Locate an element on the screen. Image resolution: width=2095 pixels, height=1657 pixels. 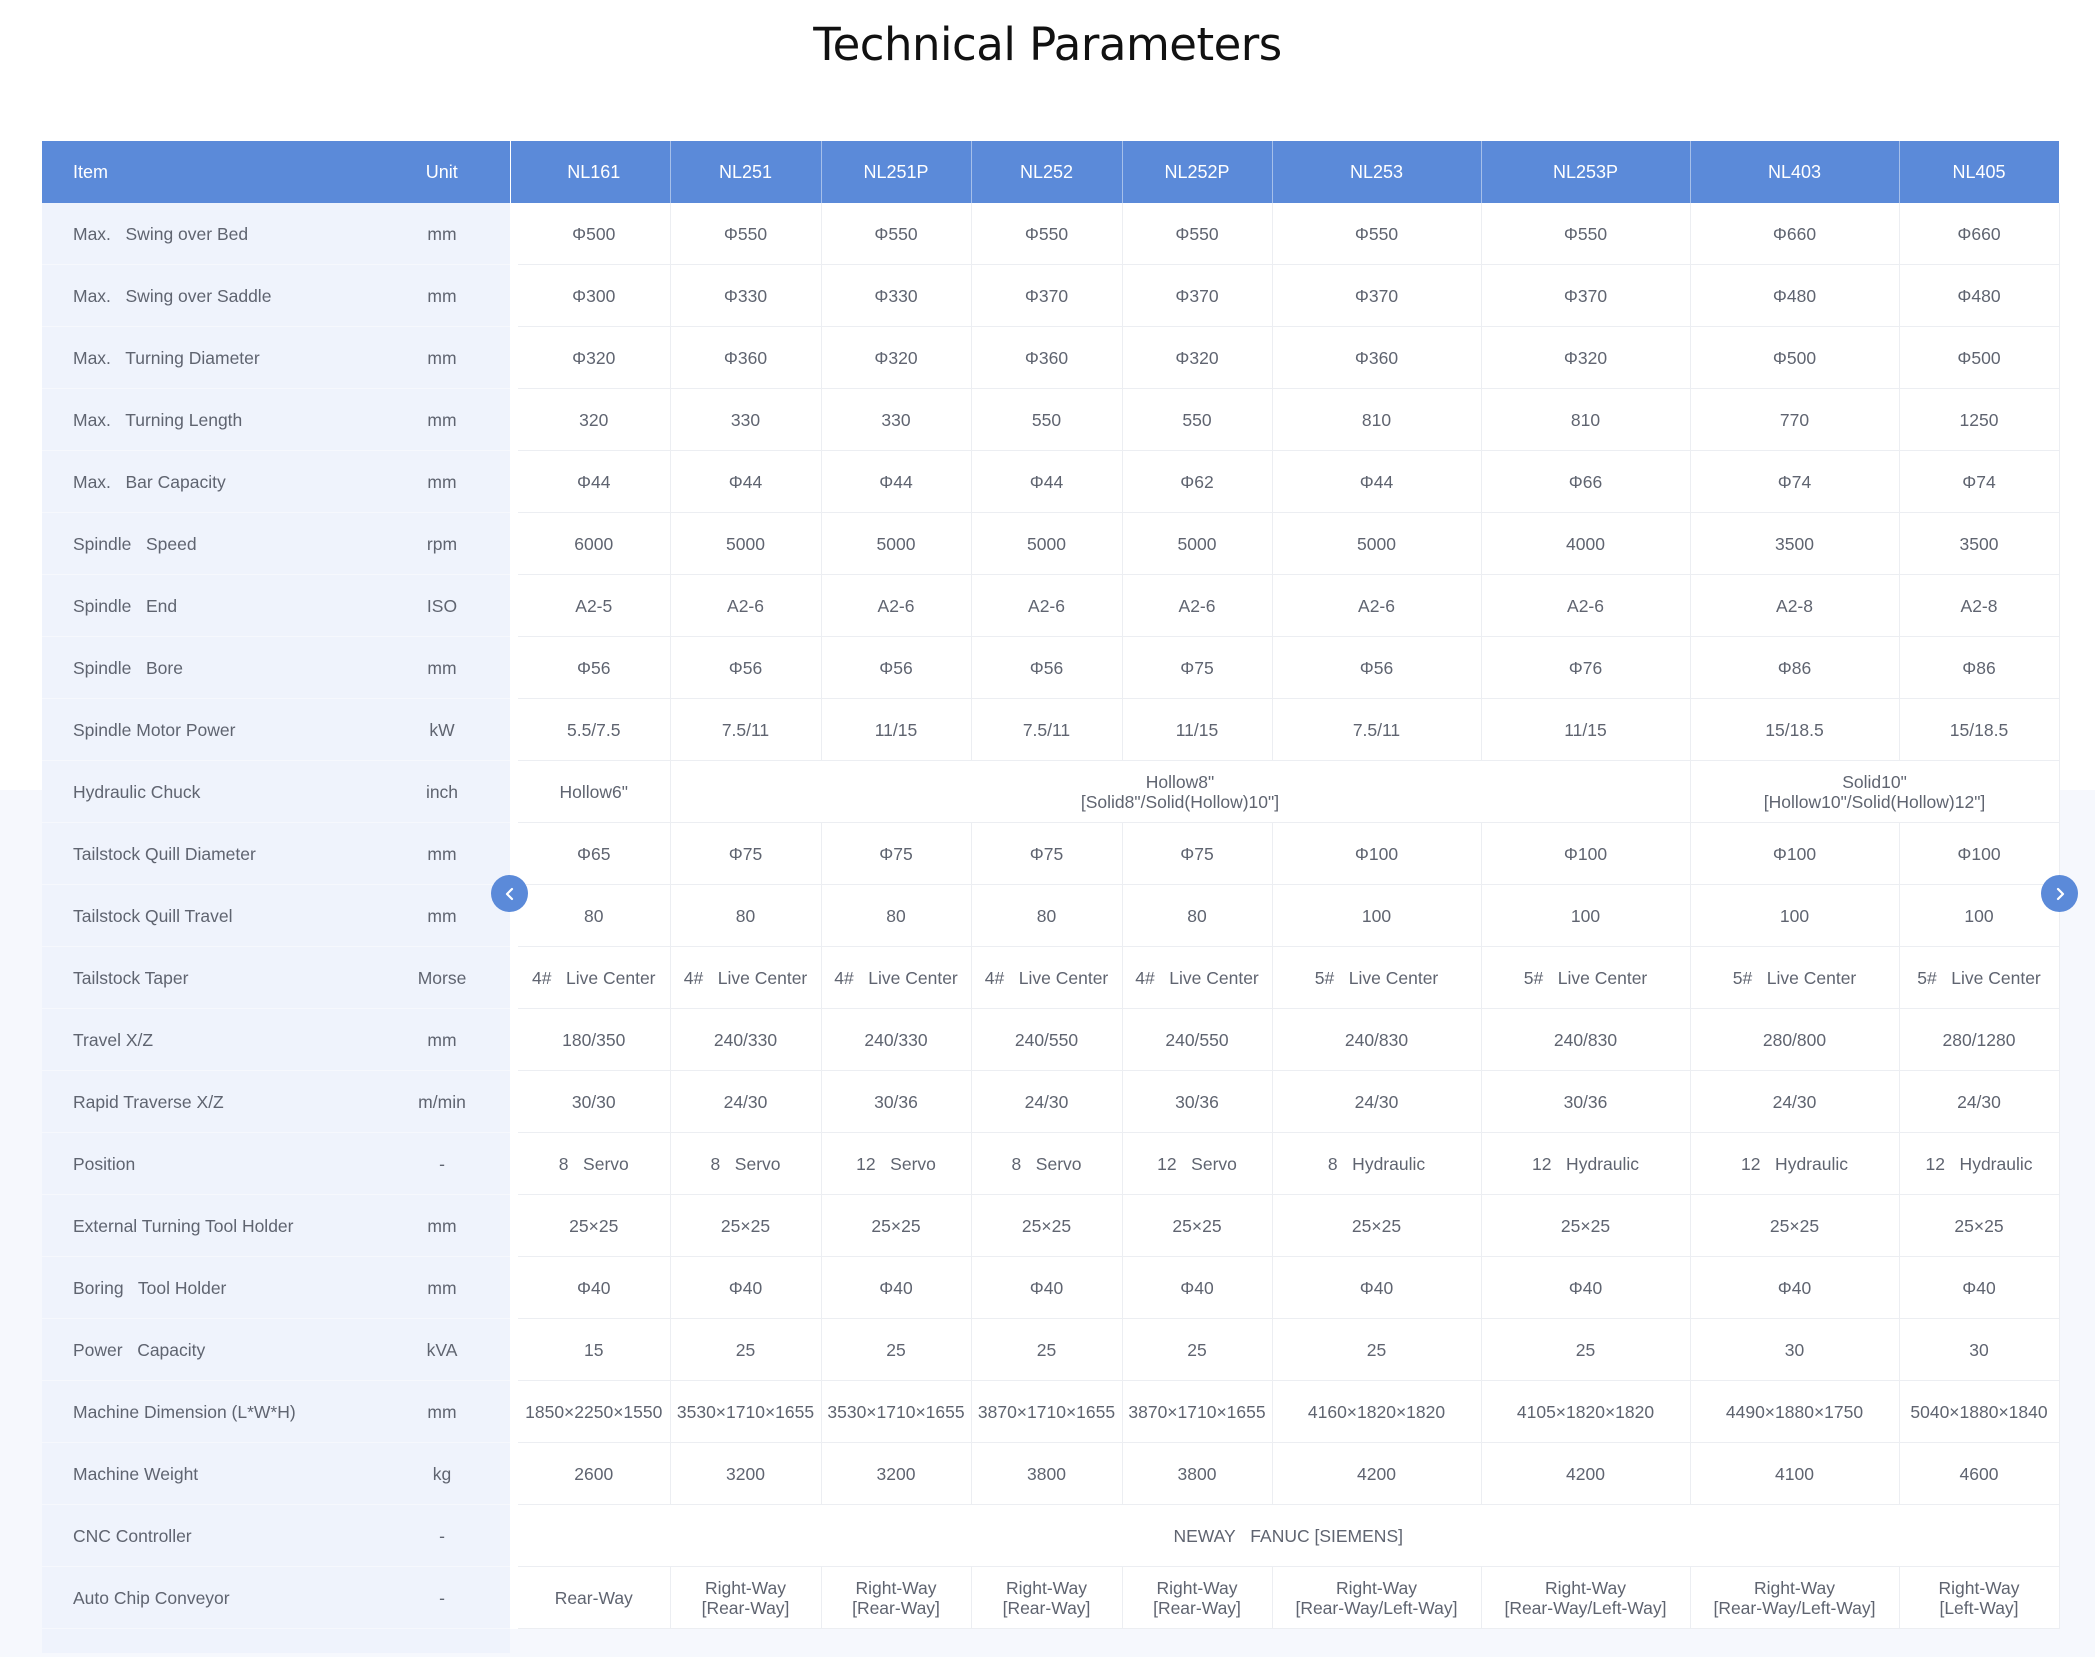
table-cell: 240/550 is located at coordinates (1047, 1039).